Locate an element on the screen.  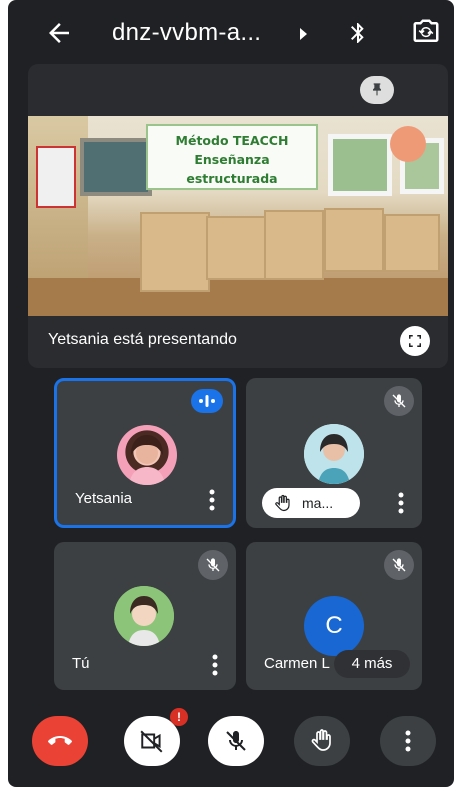
pin-button is located at coordinates (377, 90).